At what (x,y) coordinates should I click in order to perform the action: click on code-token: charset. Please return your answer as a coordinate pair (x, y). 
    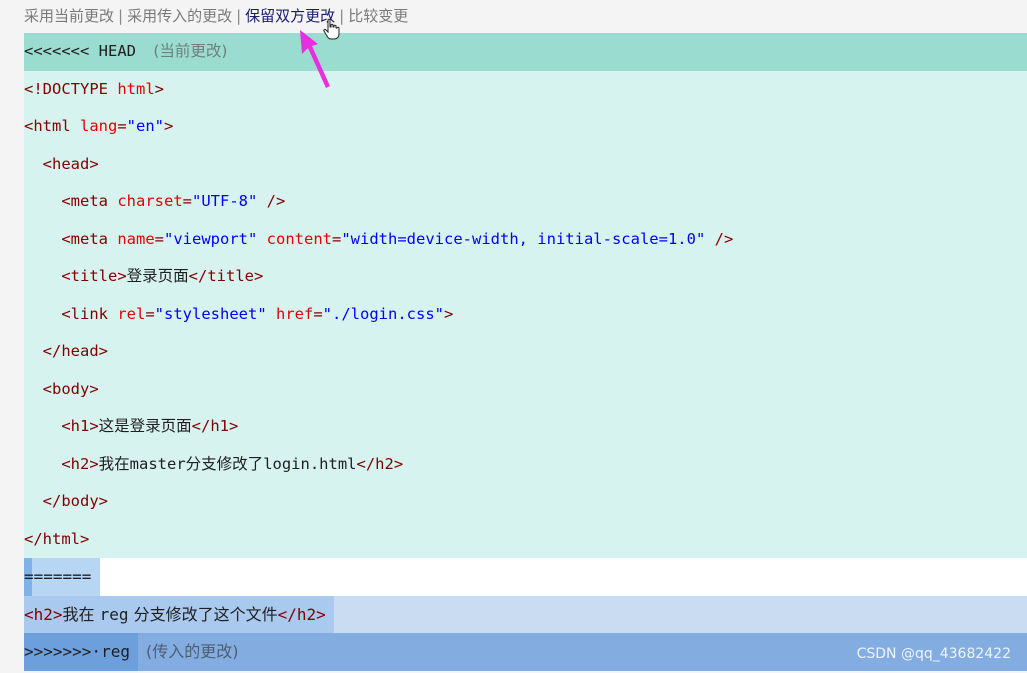
    Looking at the image, I should click on (150, 201).